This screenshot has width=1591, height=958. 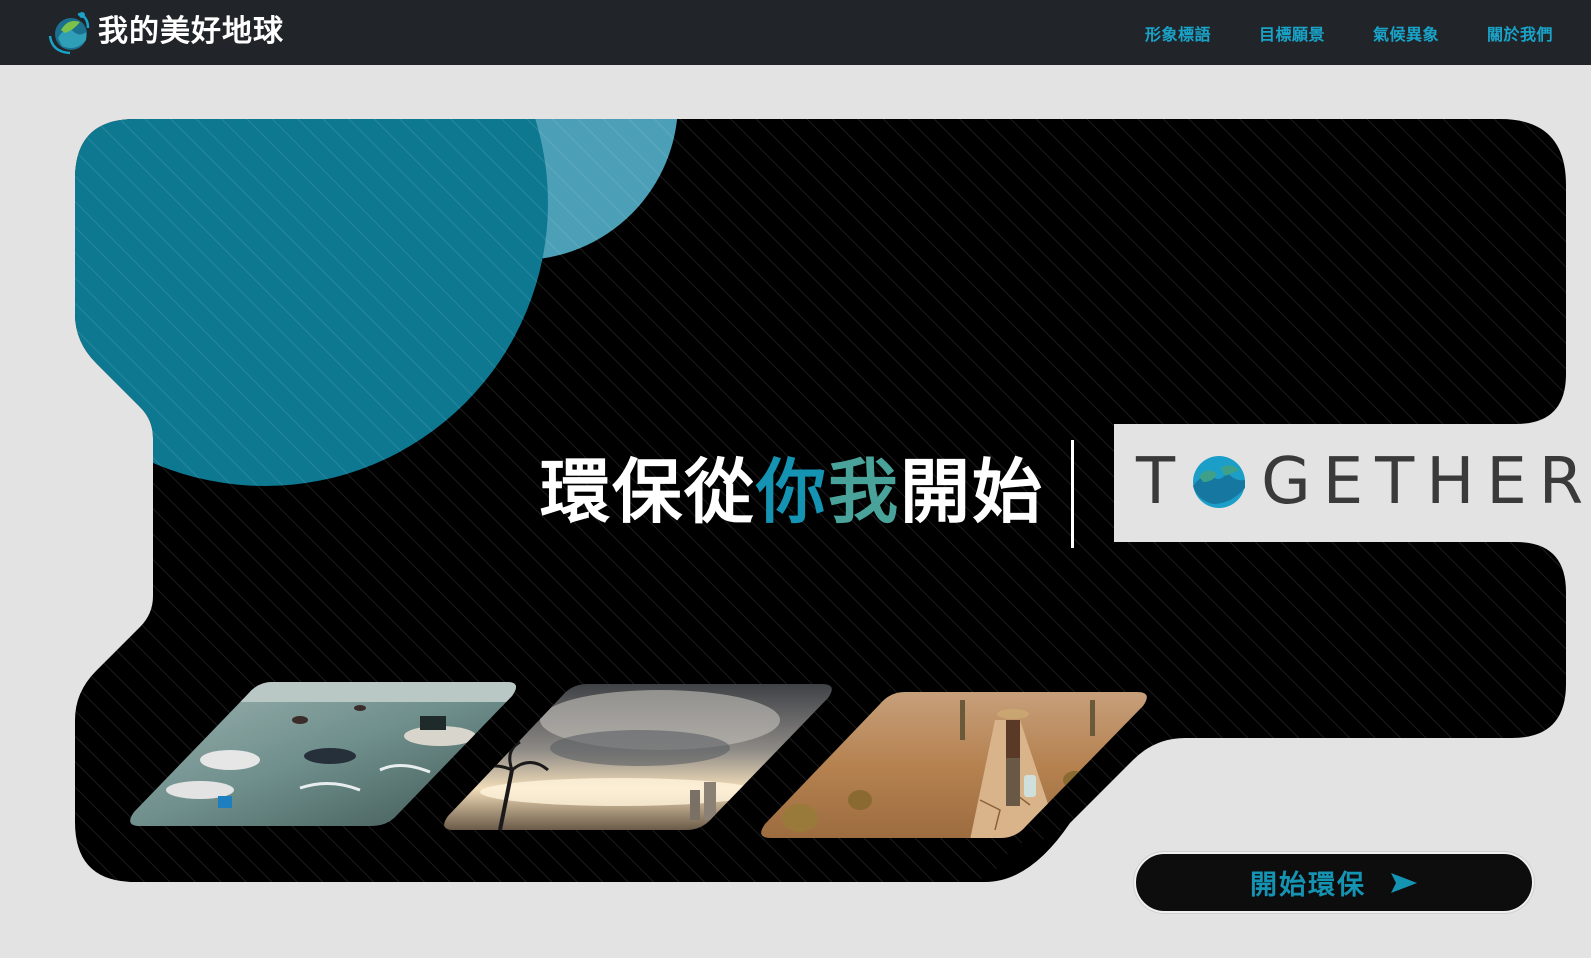 What do you see at coordinates (1162, 482) in the screenshot?
I see `together-letter-t: T` at bounding box center [1162, 482].